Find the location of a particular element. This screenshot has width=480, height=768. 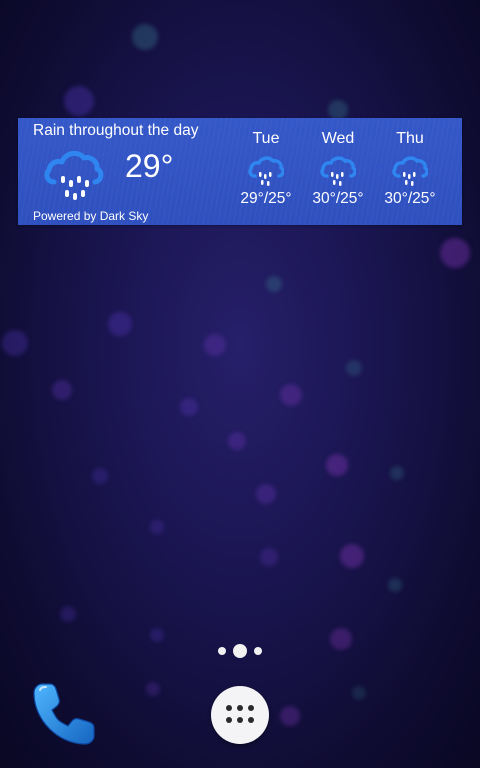

forecast-day-thu: Thu 30°/25° is located at coordinates (410, 169).